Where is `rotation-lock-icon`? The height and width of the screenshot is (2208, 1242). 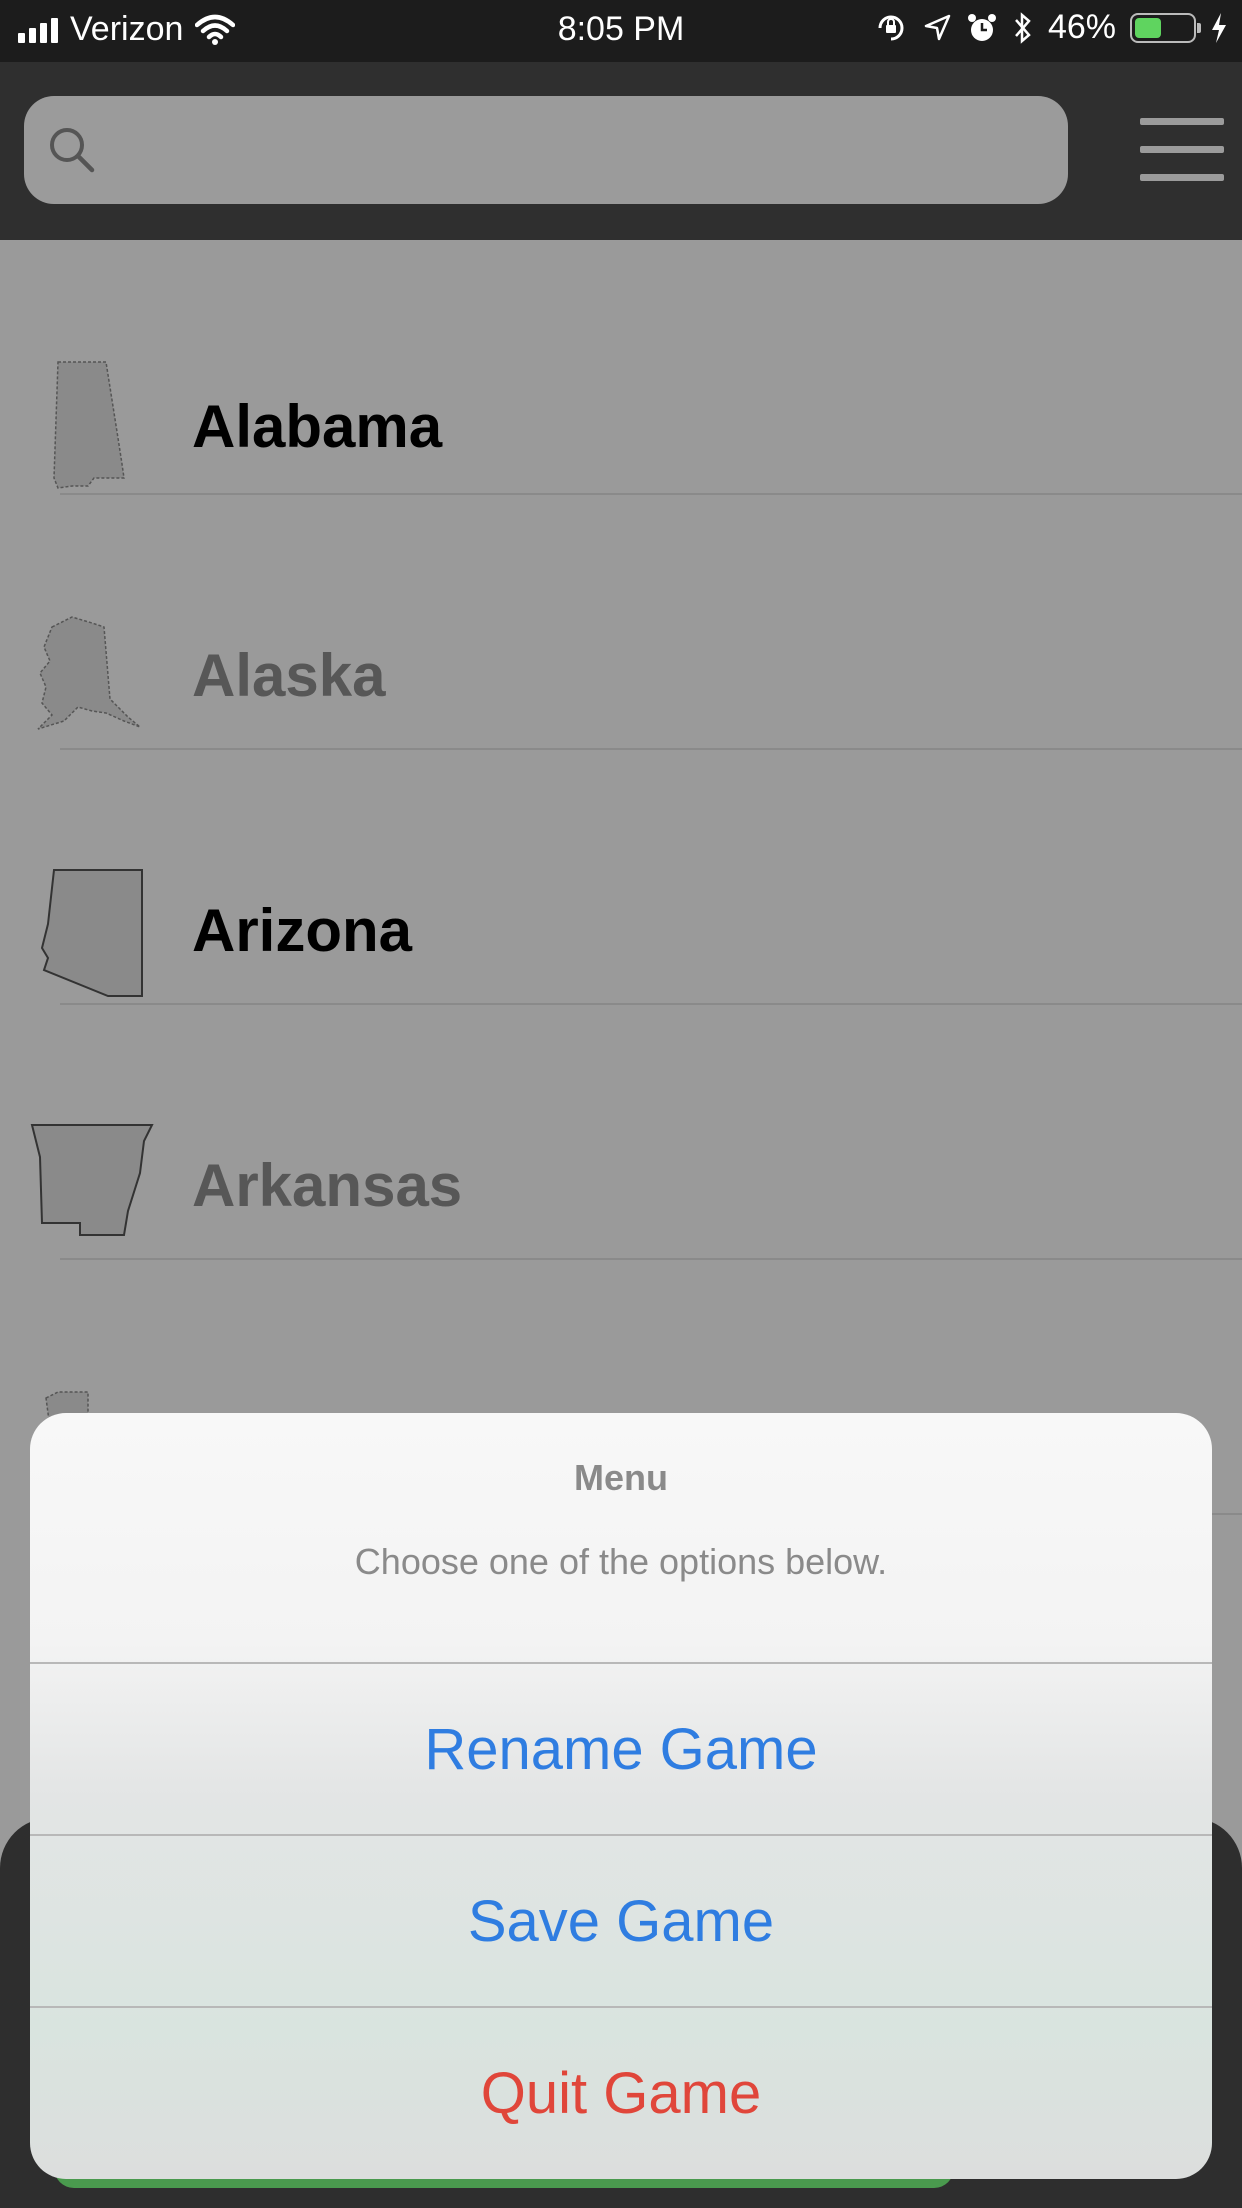
rotation-lock-icon is located at coordinates (891, 27).